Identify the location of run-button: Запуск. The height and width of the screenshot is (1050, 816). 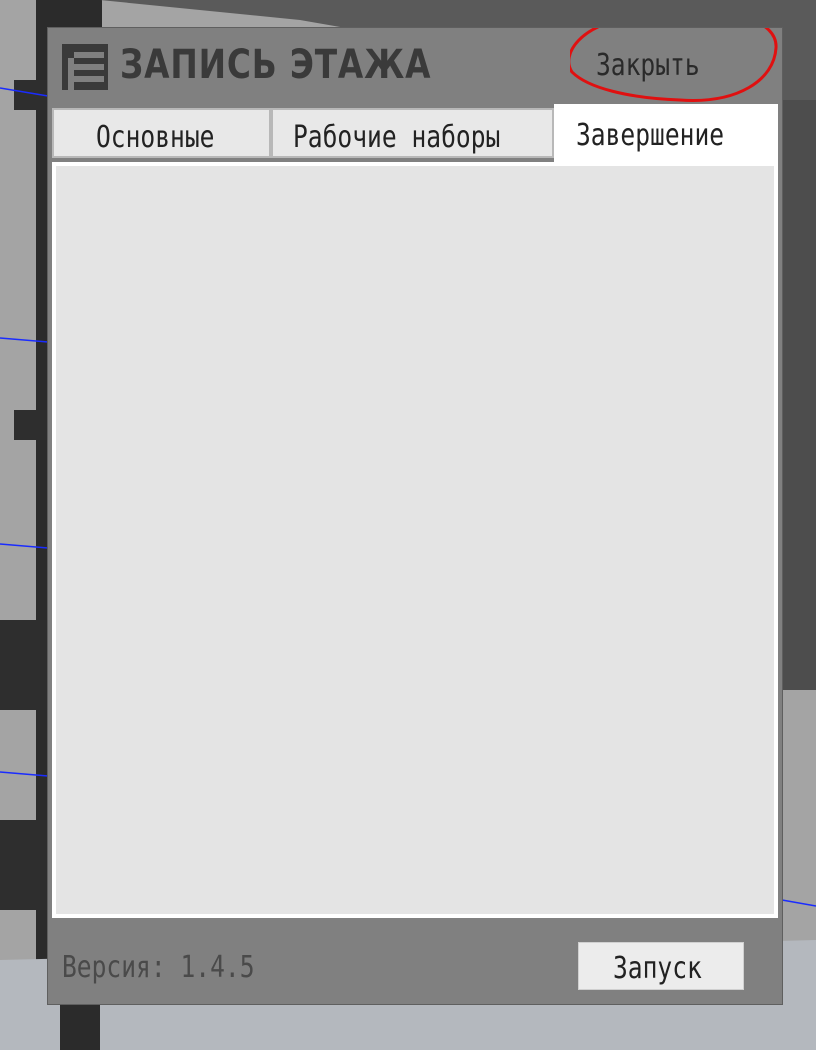
(661, 966).